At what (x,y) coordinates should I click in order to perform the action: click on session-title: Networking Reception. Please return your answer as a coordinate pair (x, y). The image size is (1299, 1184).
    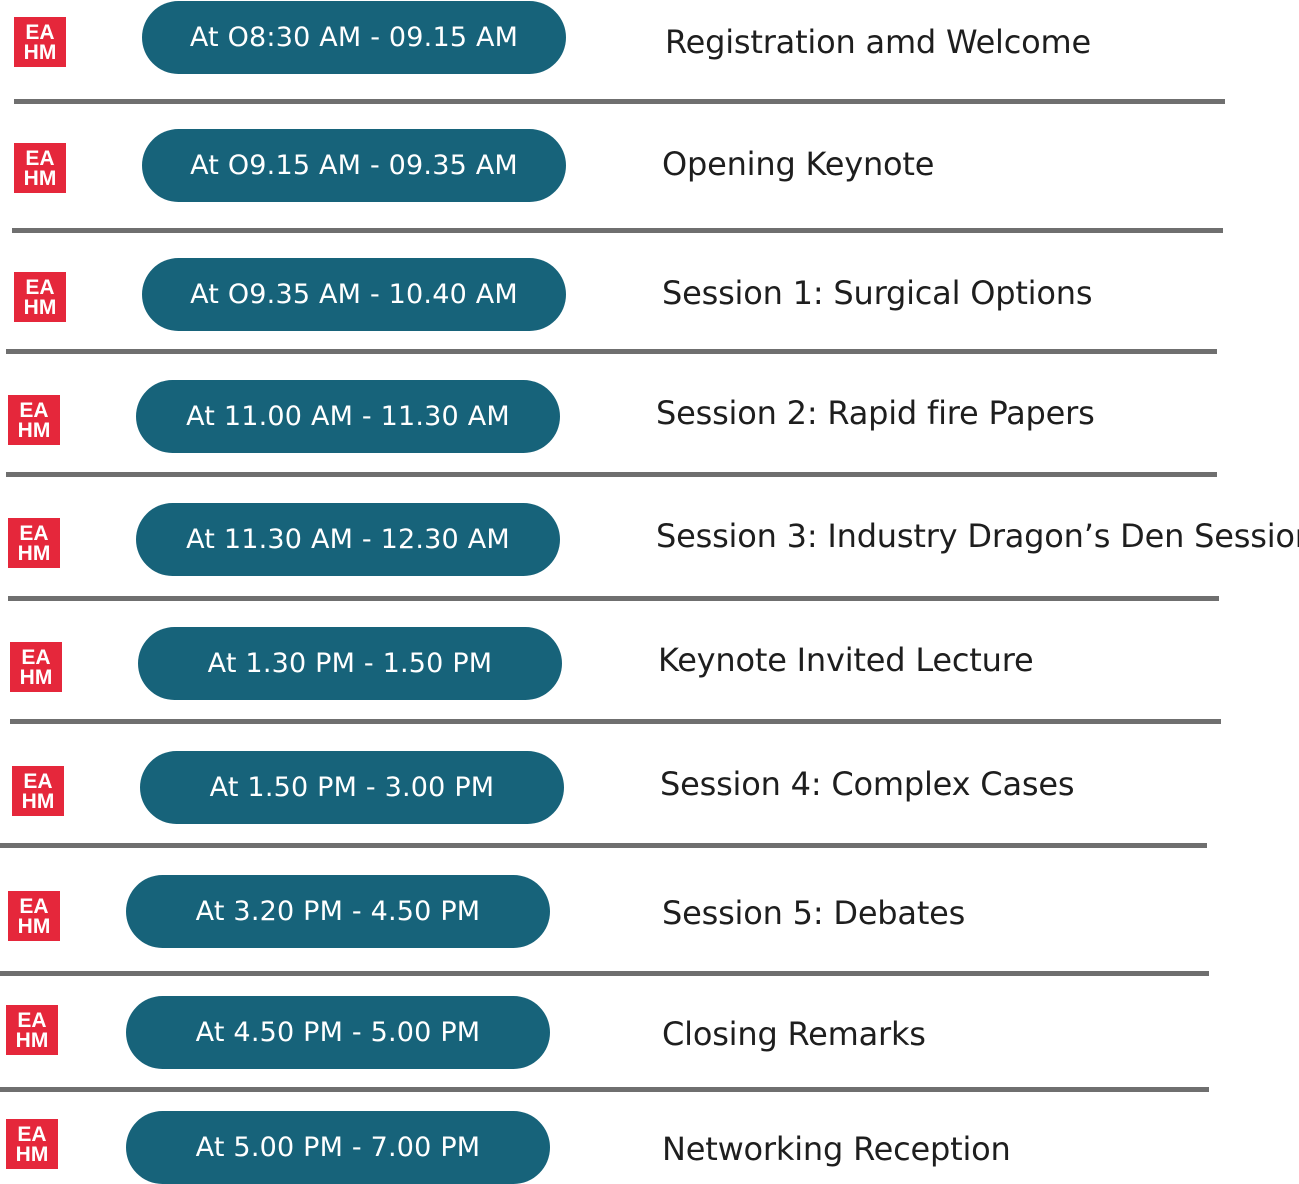
    Looking at the image, I should click on (836, 1149).